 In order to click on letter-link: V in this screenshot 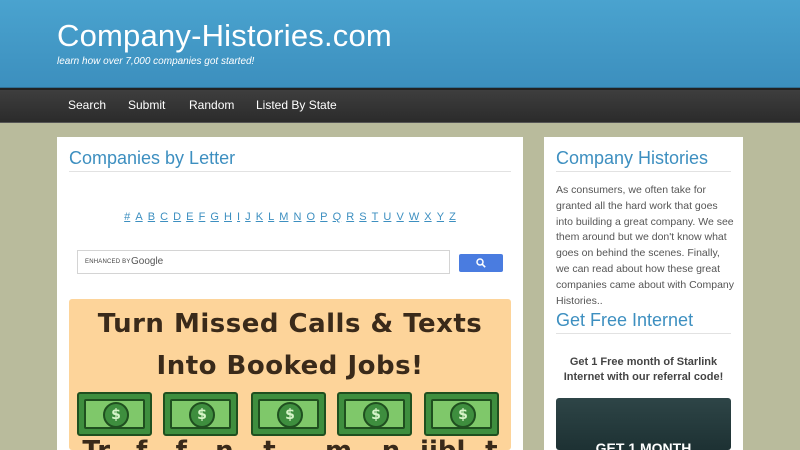, I will do `click(399, 217)`.